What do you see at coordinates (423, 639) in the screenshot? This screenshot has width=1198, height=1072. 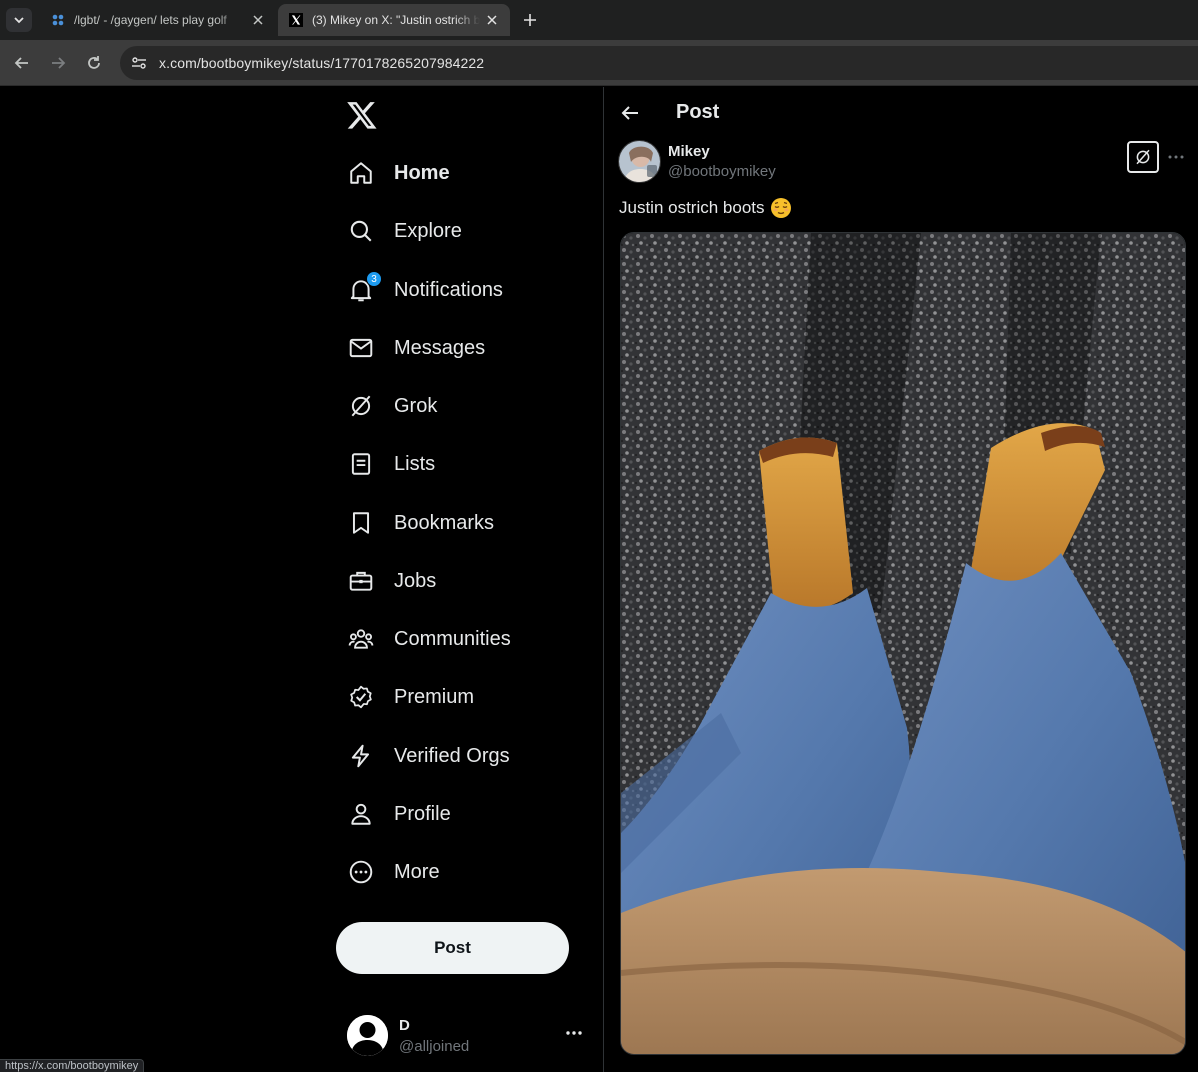 I see `sidebar-item-communities: Communities` at bounding box center [423, 639].